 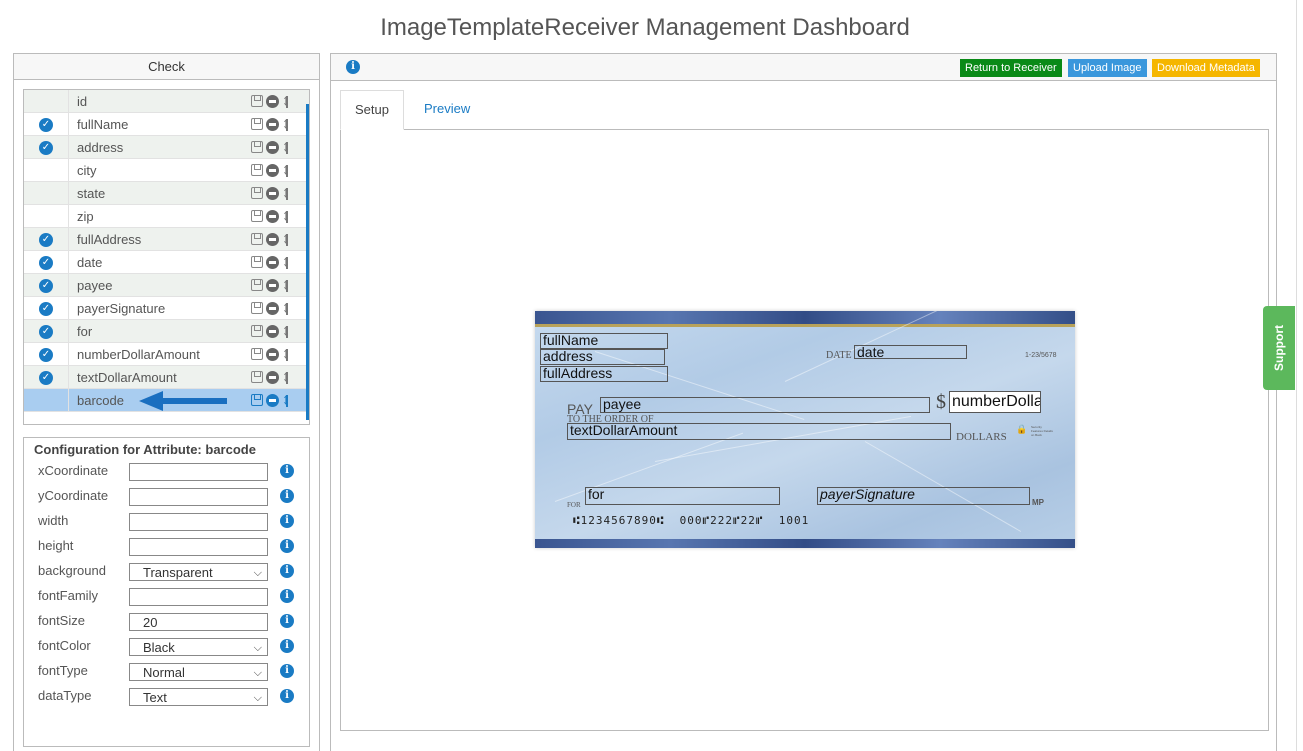 I want to click on attribute-row-id: id, so click(x=166, y=101).